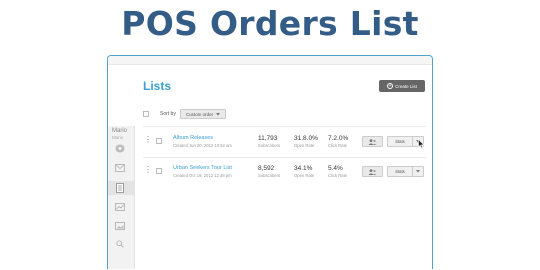 This screenshot has width=540, height=270. Describe the element at coordinates (120, 243) in the screenshot. I see `search-icon` at that location.